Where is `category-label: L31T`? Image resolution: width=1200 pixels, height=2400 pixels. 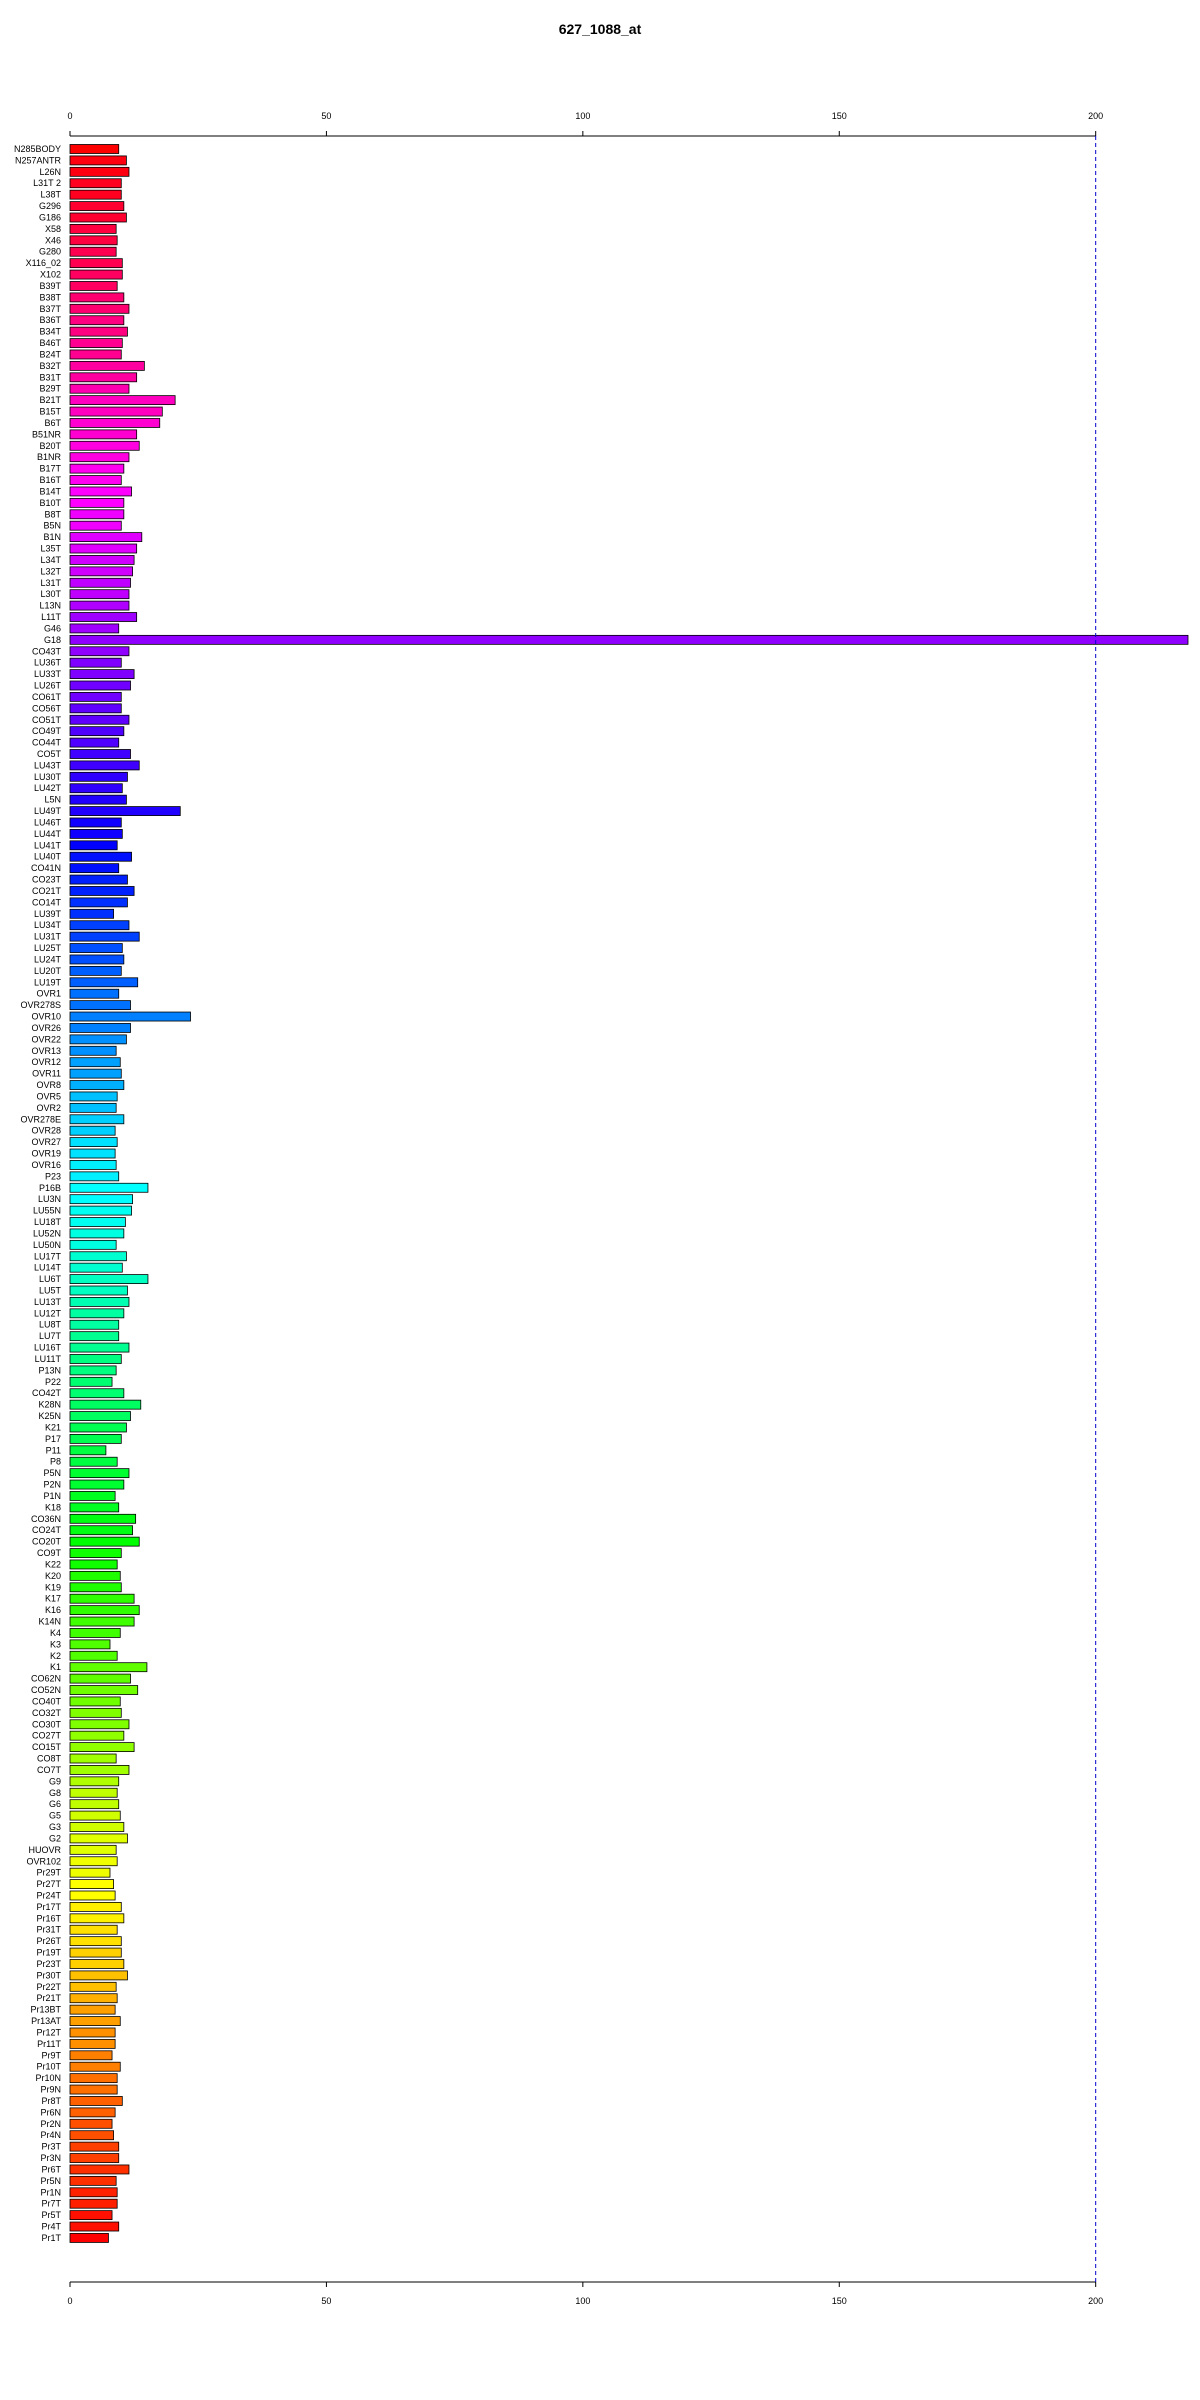 category-label: L31T is located at coordinates (50, 583).